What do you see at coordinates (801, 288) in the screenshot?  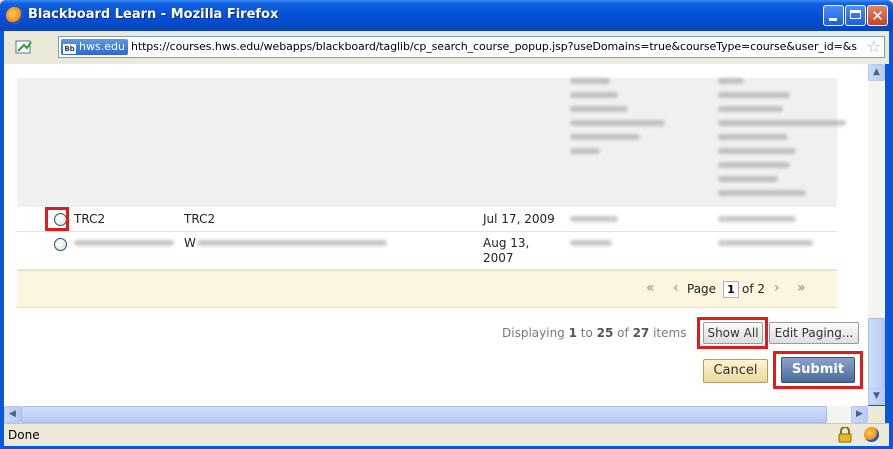 I see `last-page-icon: »` at bounding box center [801, 288].